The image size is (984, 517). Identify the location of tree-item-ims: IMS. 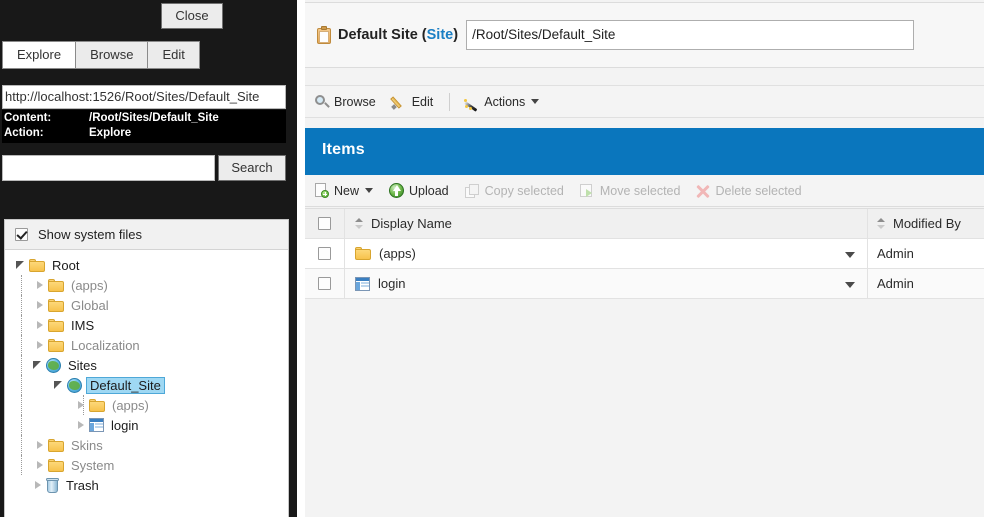
(146, 325).